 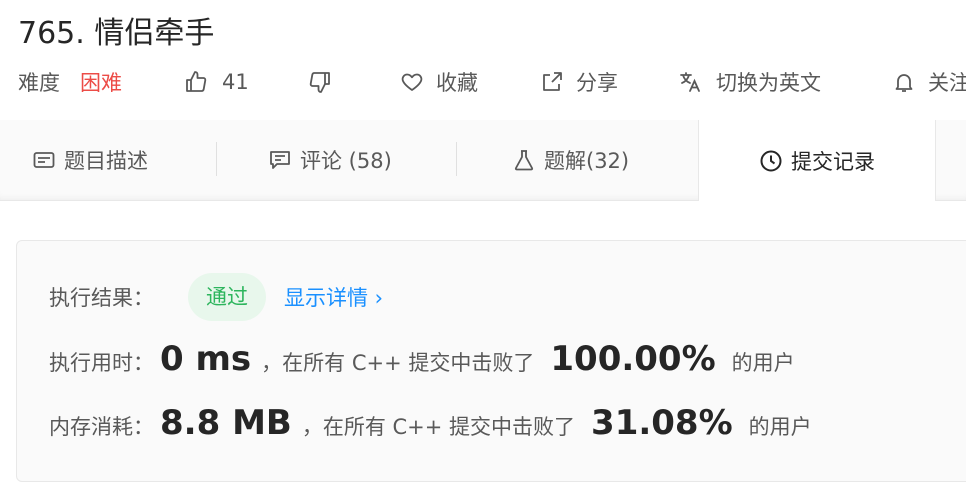 I want to click on tab-solutions: 题解(32), so click(x=570, y=160).